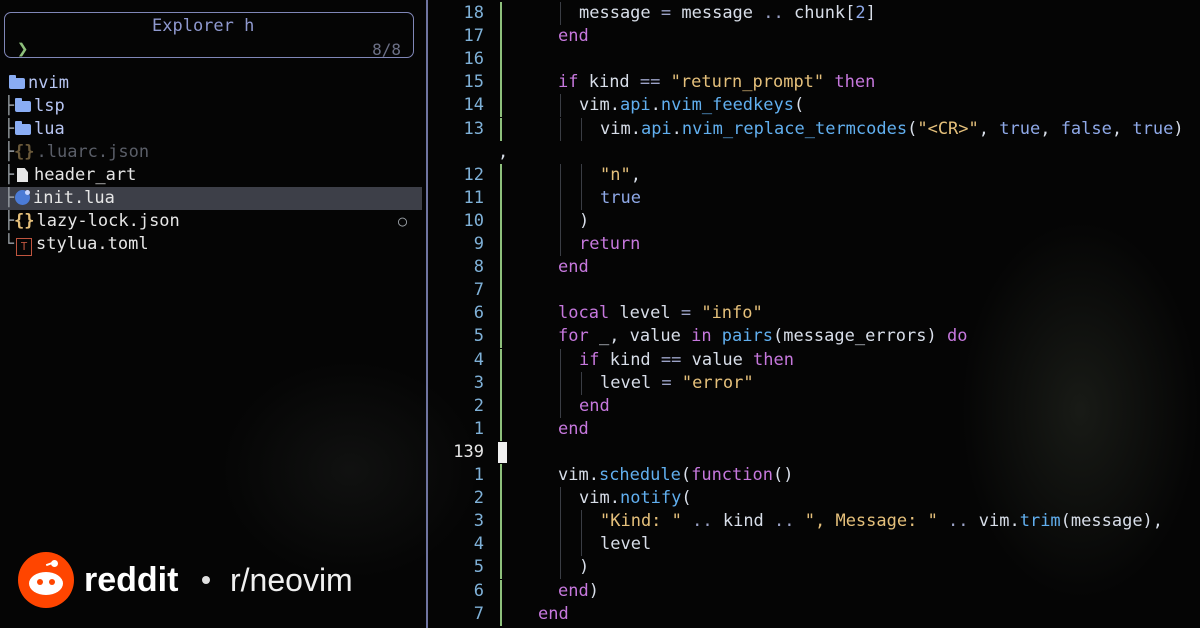 Image resolution: width=1200 pixels, height=628 pixels. Describe the element at coordinates (815, 429) in the screenshot. I see `code-line: 1 end` at that location.